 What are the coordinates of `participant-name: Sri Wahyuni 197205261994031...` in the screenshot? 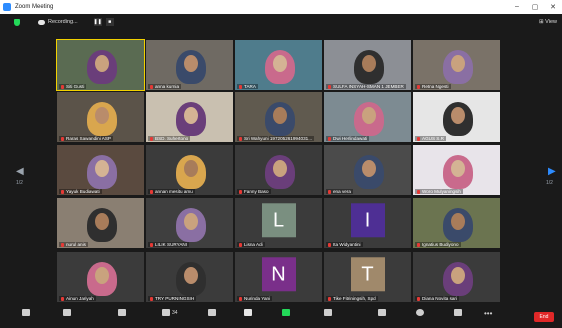 It's located at (278, 138).